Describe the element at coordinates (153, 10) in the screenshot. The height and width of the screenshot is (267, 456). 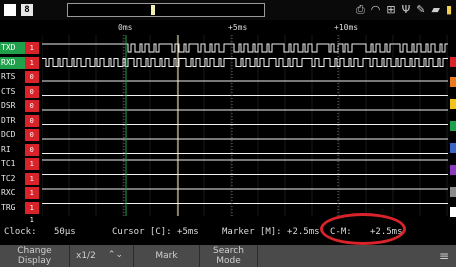
I see `overview-position-marker` at that location.